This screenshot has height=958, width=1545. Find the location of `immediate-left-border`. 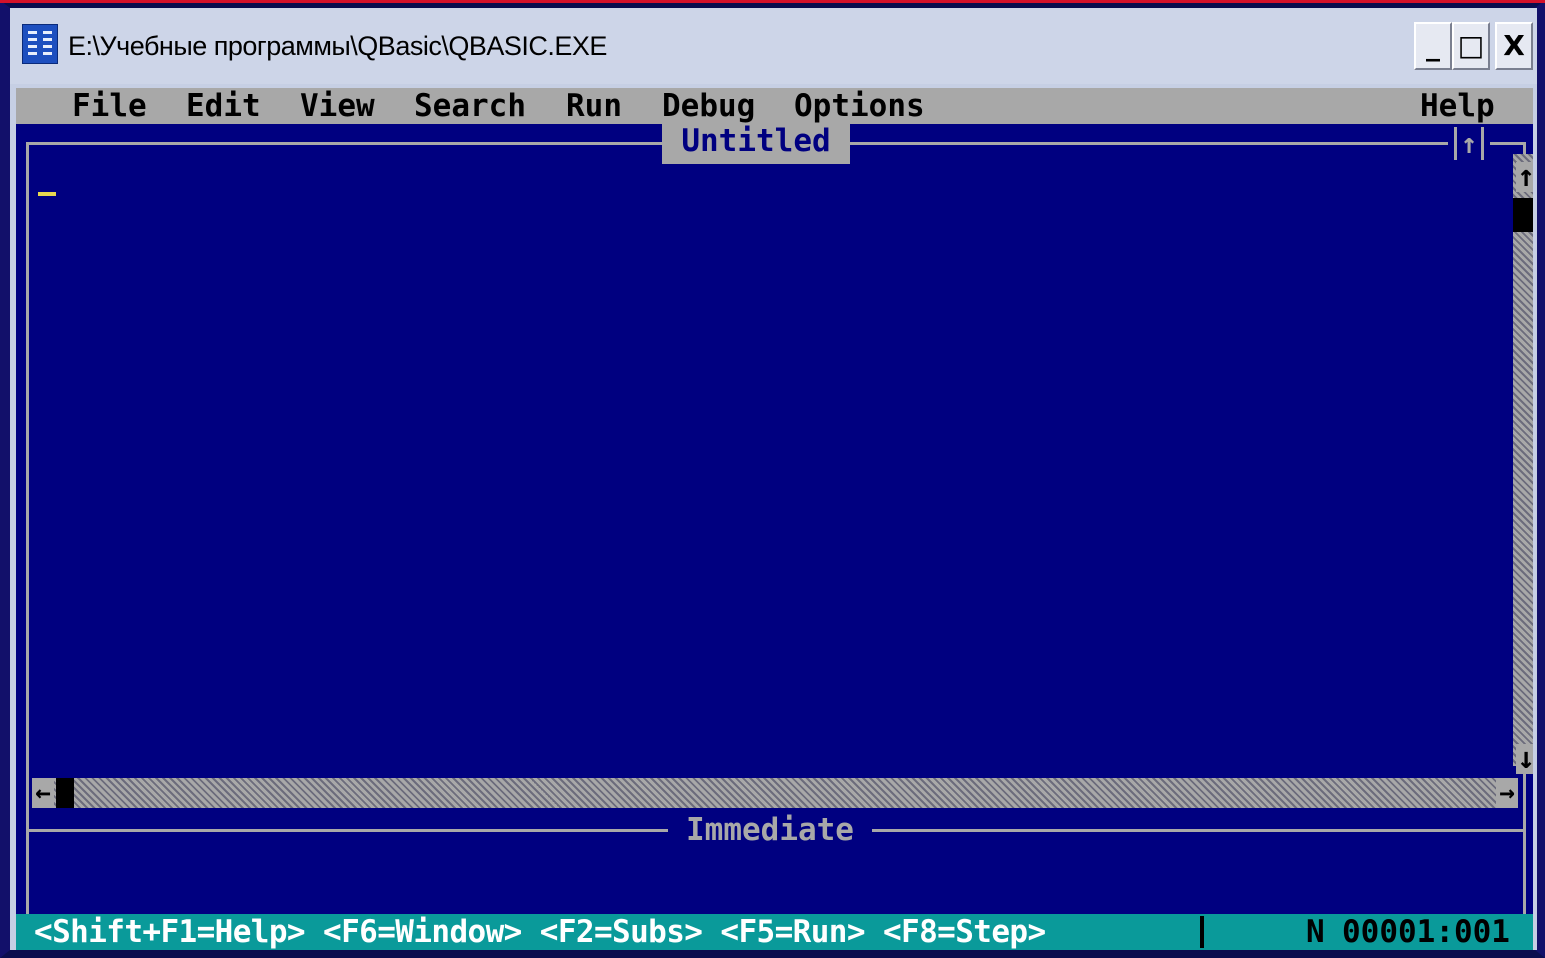

immediate-left-border is located at coordinates (27, 871).